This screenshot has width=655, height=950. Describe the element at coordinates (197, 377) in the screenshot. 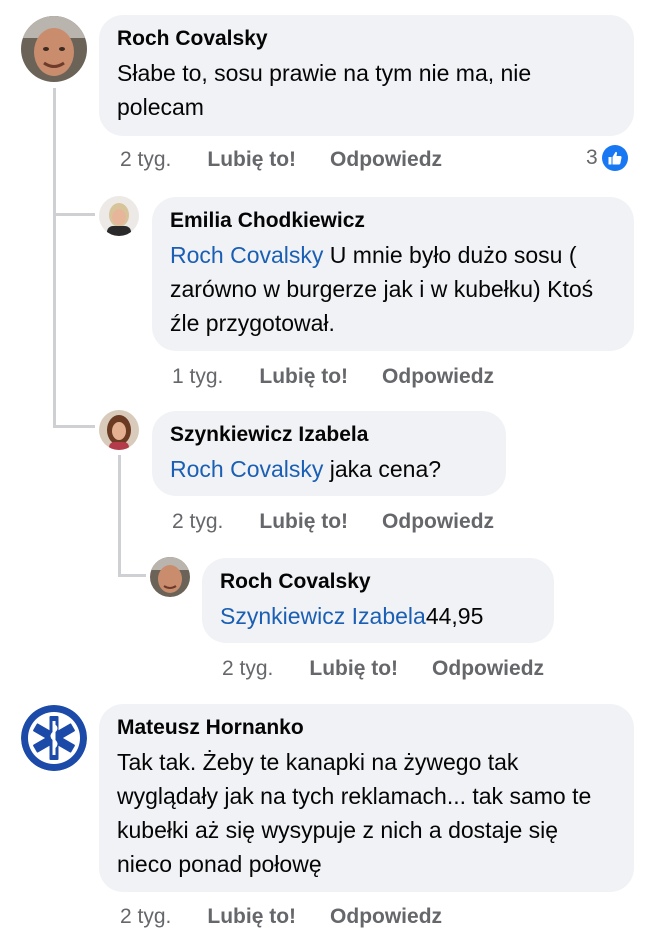

I see `reply-timestamp: 1 tyg.` at that location.